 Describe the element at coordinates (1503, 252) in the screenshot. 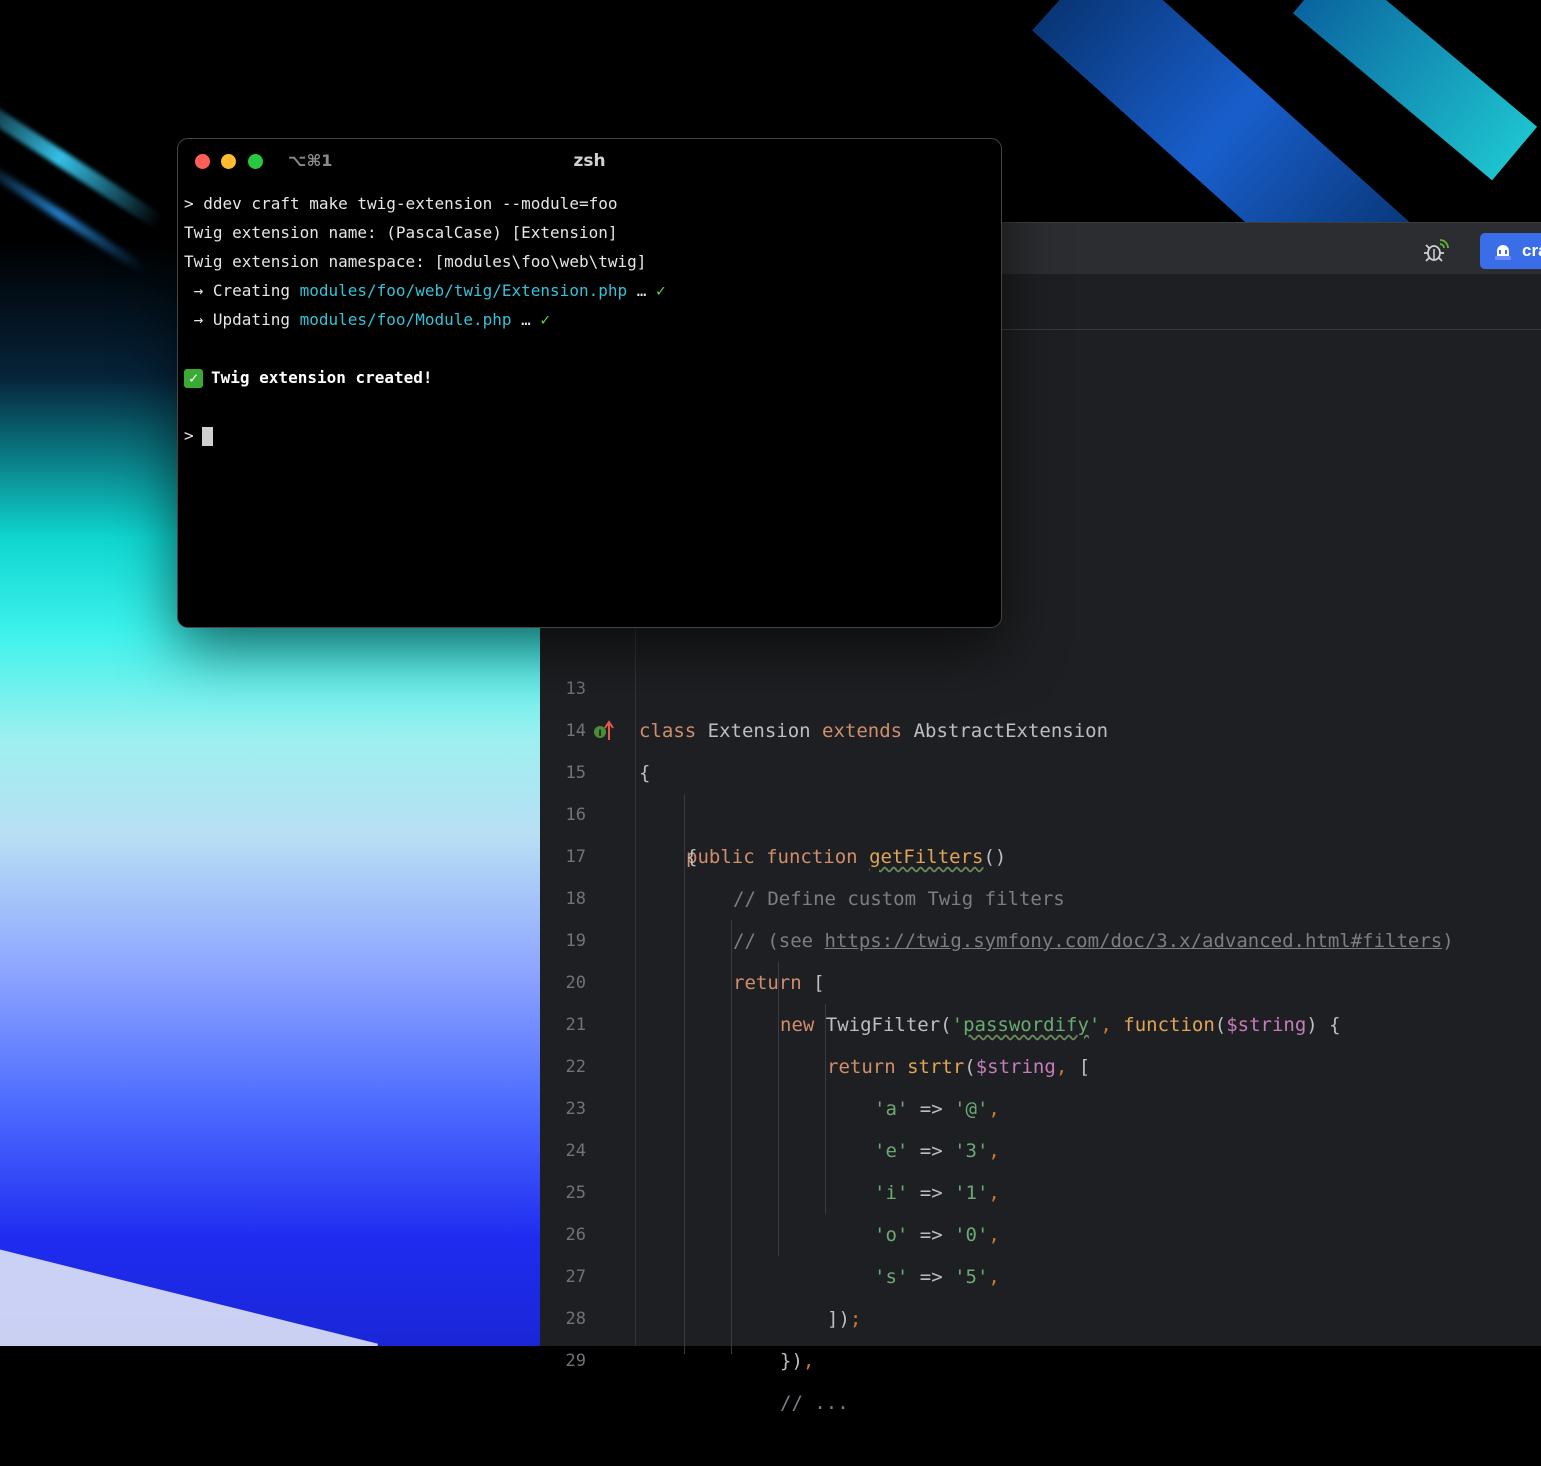

I see `craft-run-icon` at that location.